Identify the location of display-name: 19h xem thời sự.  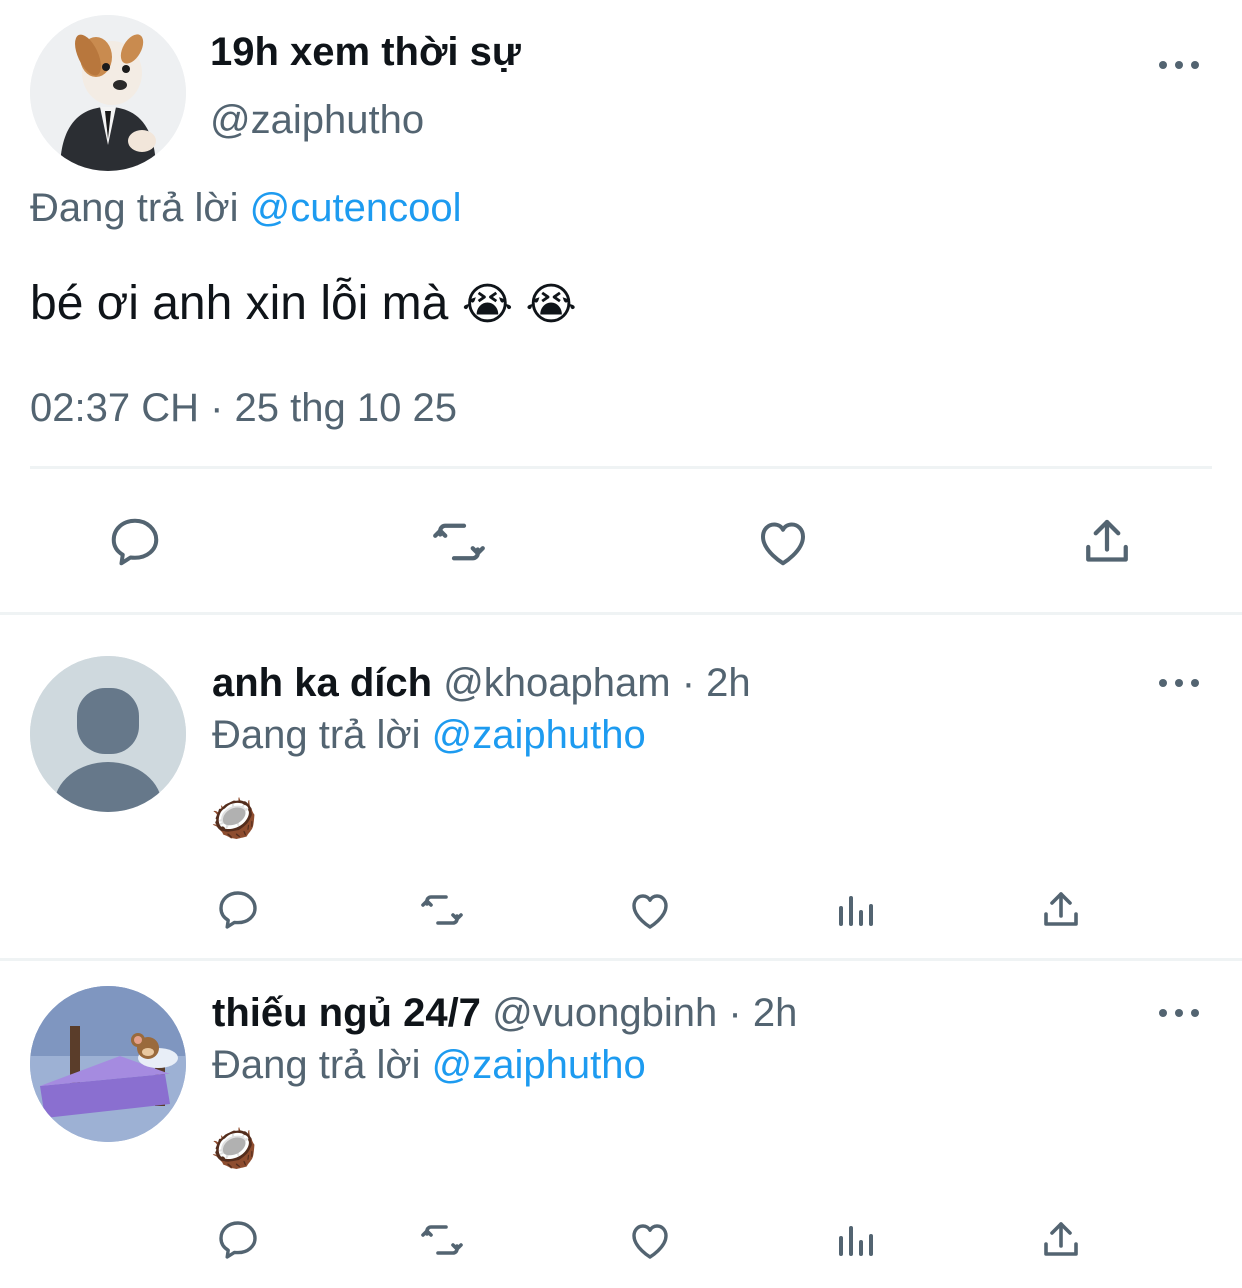
(365, 52).